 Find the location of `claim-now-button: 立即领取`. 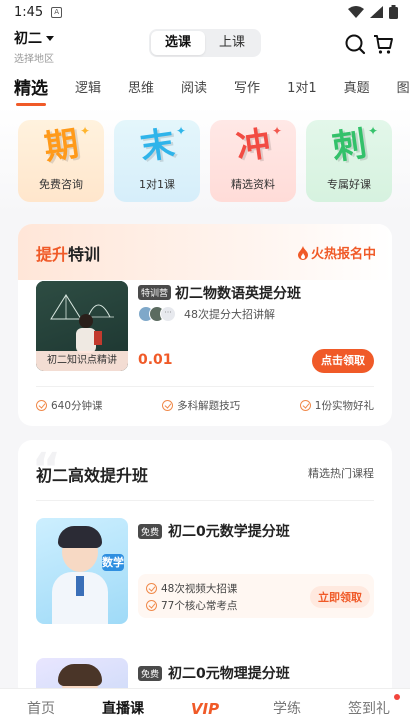

claim-now-button: 立即领取 is located at coordinates (340, 597).